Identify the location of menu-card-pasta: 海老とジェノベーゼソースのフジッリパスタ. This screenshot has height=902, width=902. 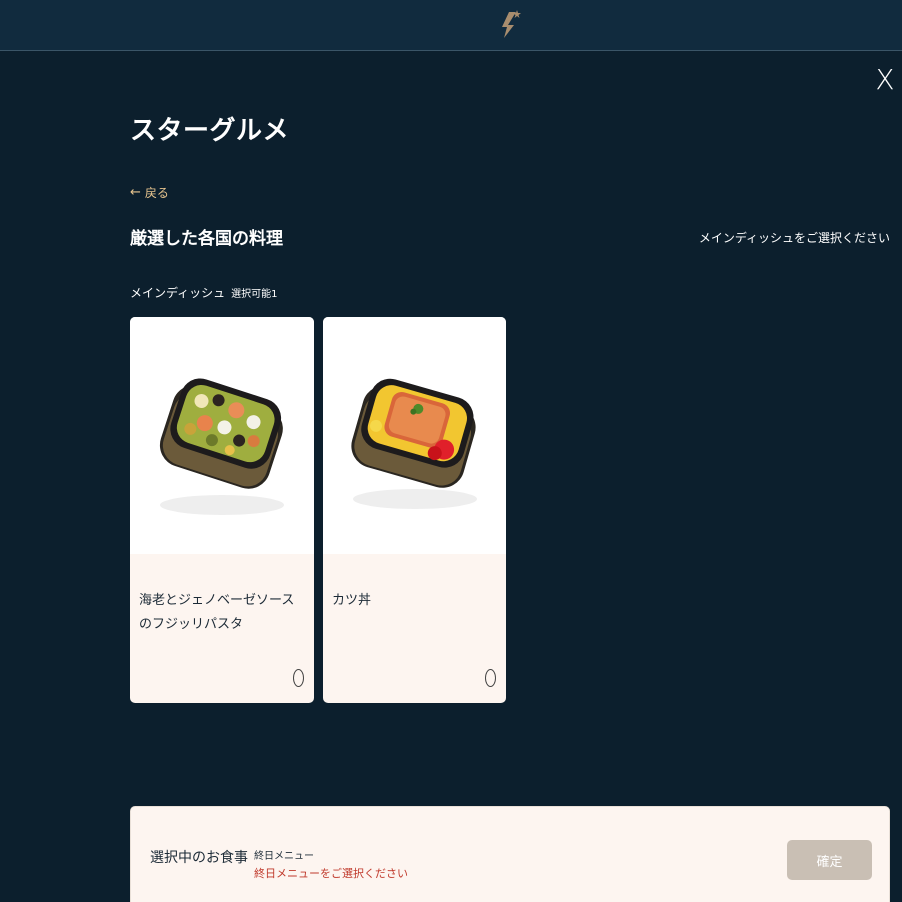
(222, 510).